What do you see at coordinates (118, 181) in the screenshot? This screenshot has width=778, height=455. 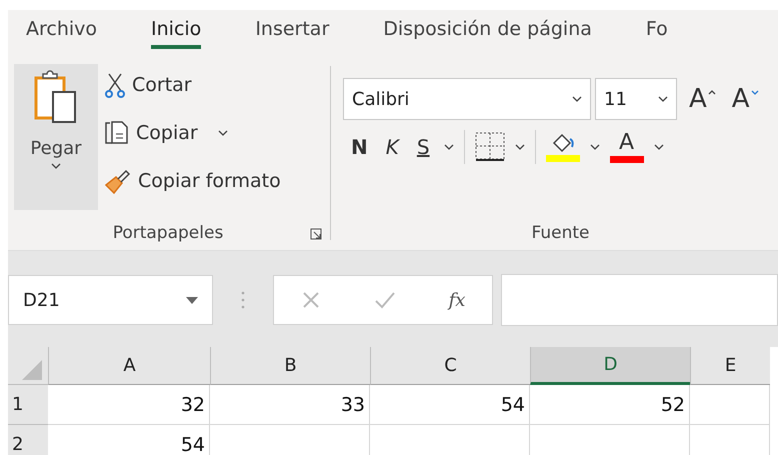 I see `paintbrush-icon` at bounding box center [118, 181].